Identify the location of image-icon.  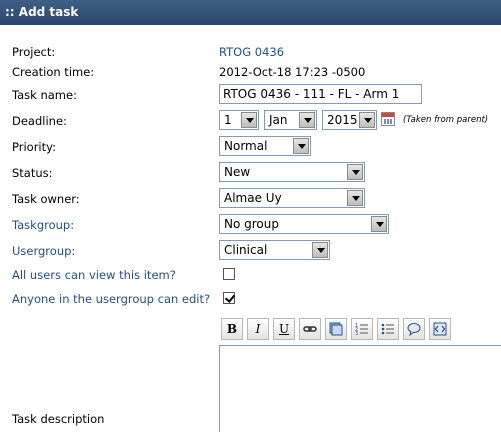
(336, 329).